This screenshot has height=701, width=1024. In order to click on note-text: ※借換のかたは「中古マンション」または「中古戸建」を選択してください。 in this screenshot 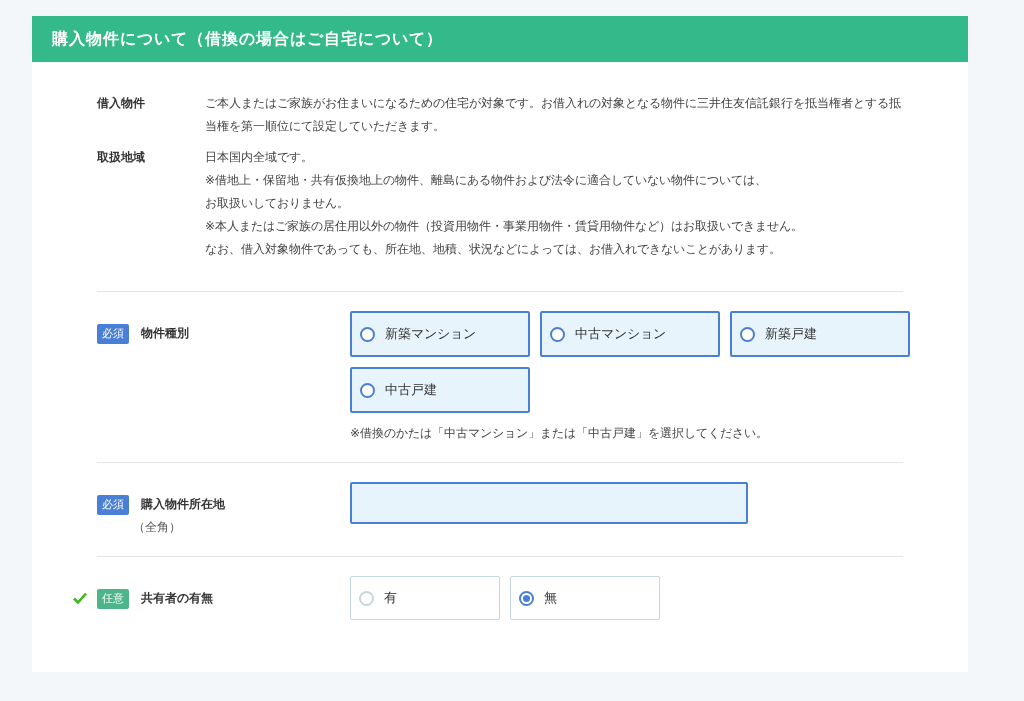, I will do `click(560, 433)`.